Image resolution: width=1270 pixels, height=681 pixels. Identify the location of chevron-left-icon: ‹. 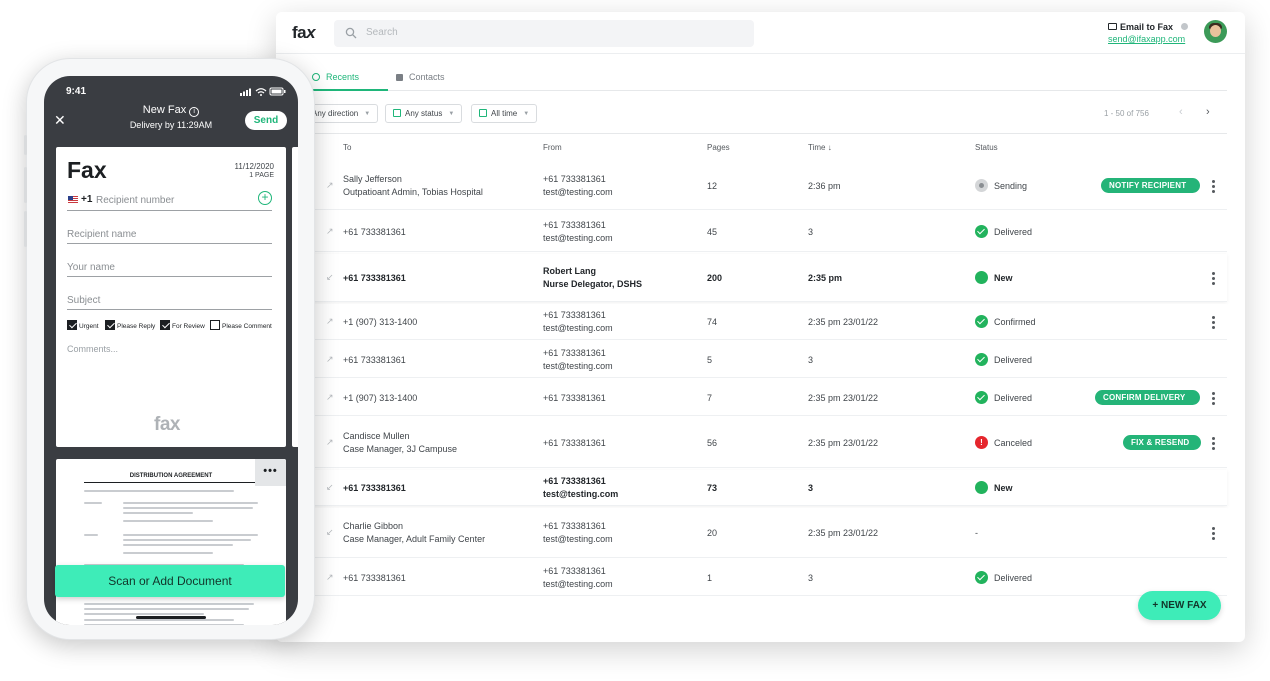
(1181, 112).